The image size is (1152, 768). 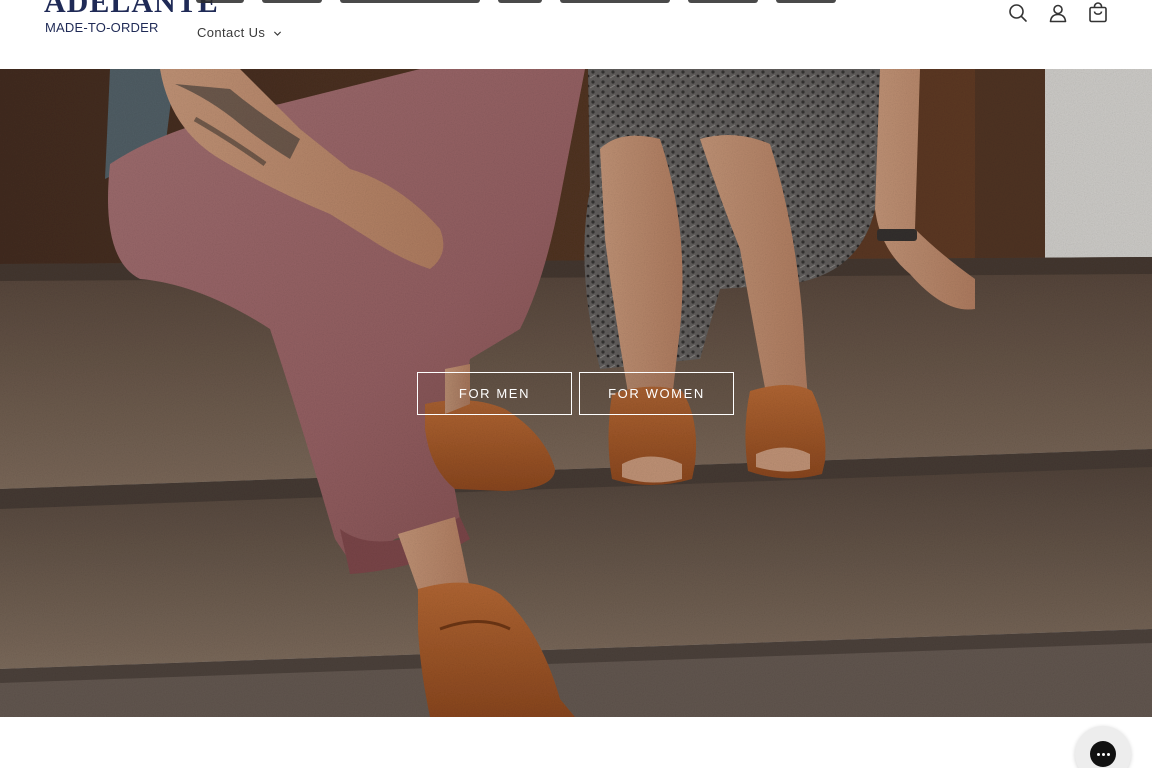 What do you see at coordinates (656, 393) in the screenshot?
I see `for-women-button: FOR WOMEN` at bounding box center [656, 393].